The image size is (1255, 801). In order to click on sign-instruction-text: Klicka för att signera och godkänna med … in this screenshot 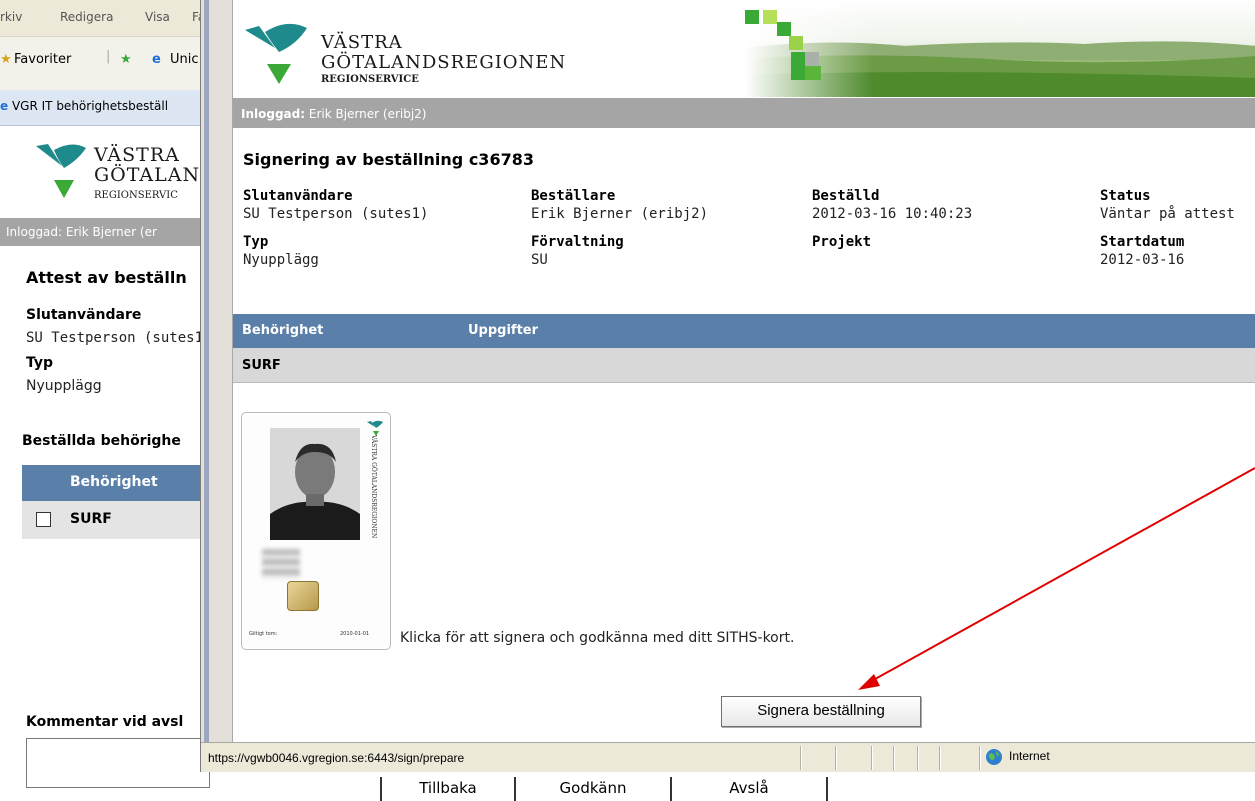, I will do `click(597, 638)`.